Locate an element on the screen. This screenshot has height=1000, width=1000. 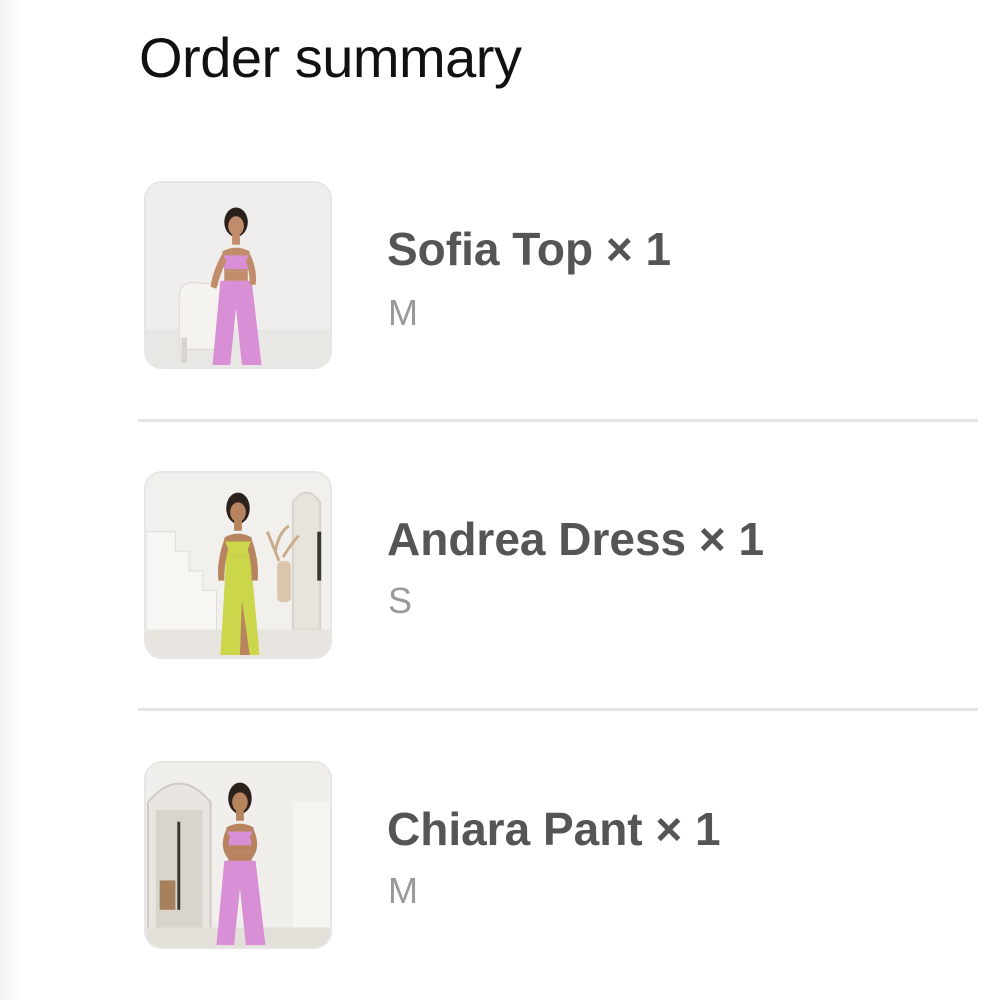
item-variant: S is located at coordinates (400, 600).